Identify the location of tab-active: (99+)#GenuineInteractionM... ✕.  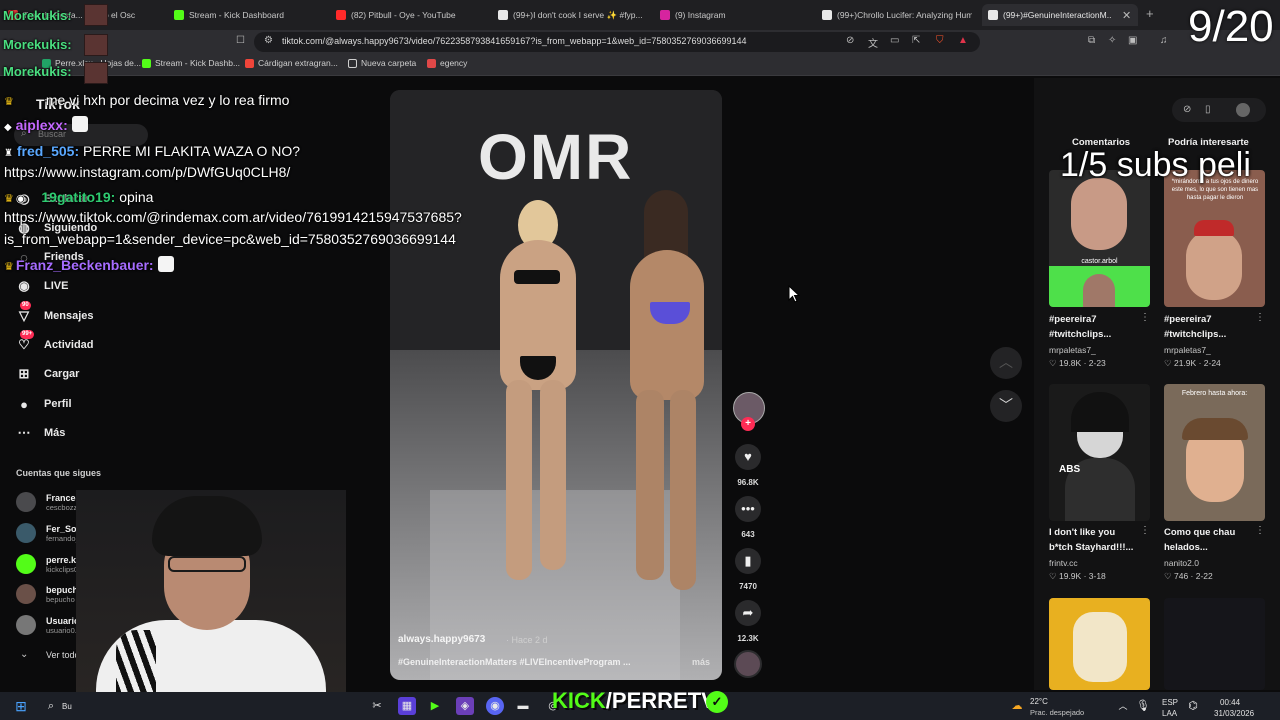
(1060, 15).